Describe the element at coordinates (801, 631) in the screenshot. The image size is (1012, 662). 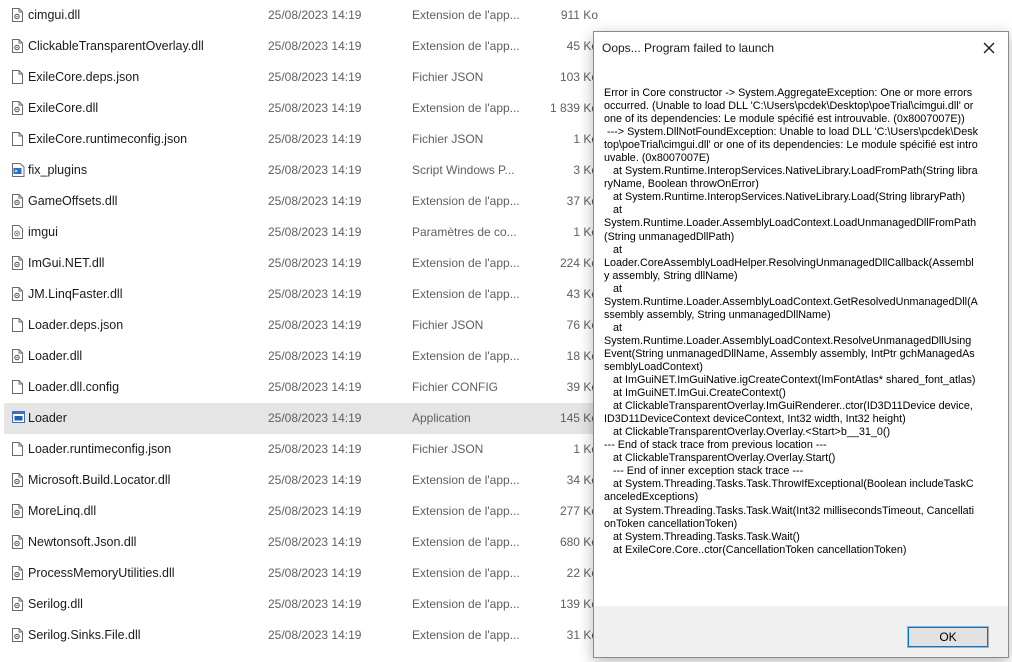
I see `dialog-footer: OK` at that location.